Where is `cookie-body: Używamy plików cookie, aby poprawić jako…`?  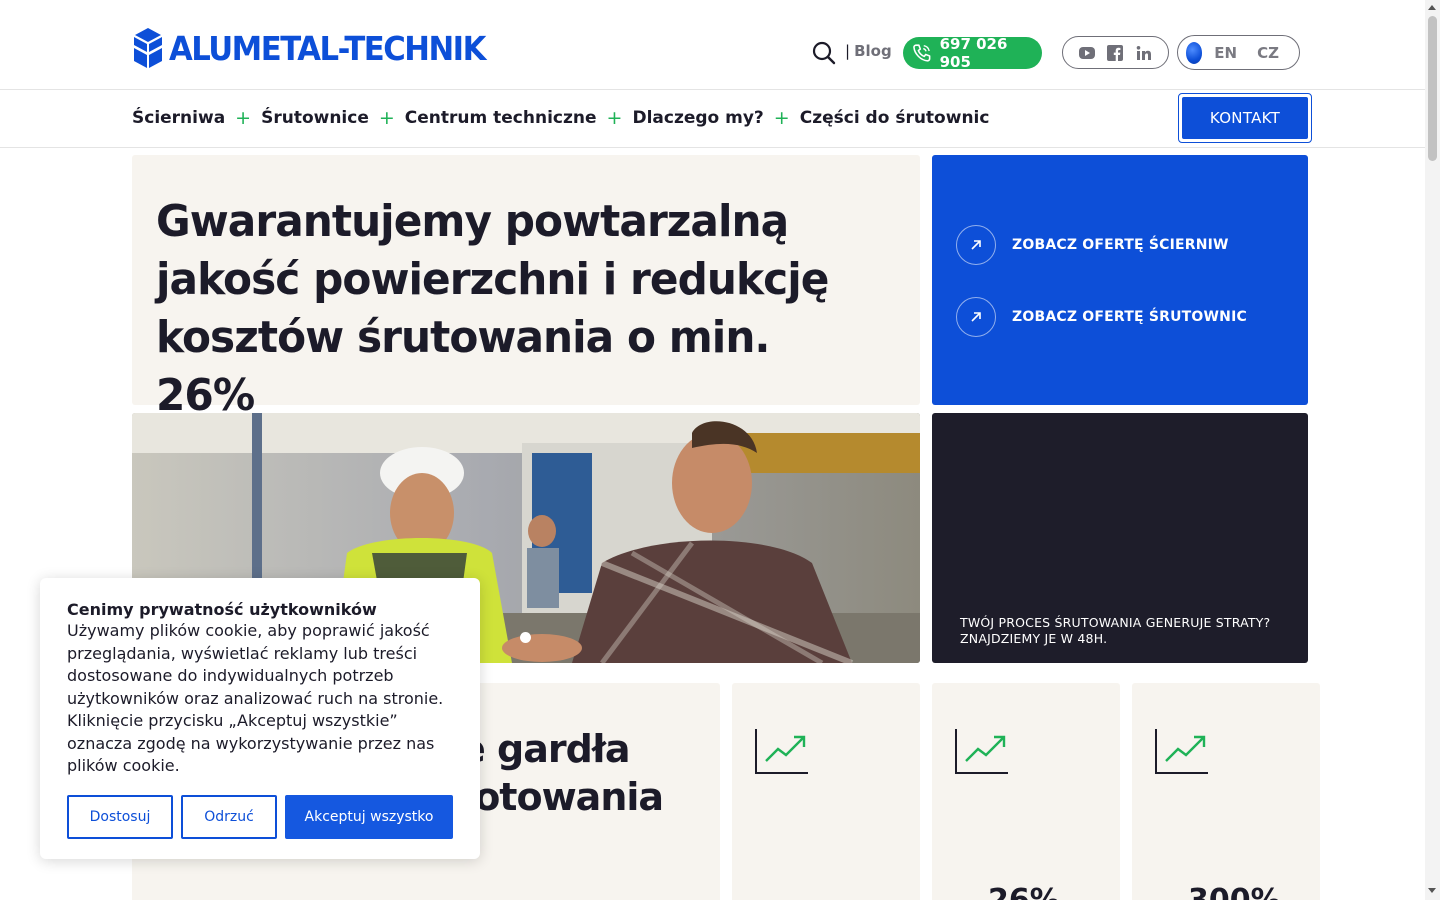
cookie-body: Używamy plików cookie, aby poprawić jako… is located at coordinates (255, 698).